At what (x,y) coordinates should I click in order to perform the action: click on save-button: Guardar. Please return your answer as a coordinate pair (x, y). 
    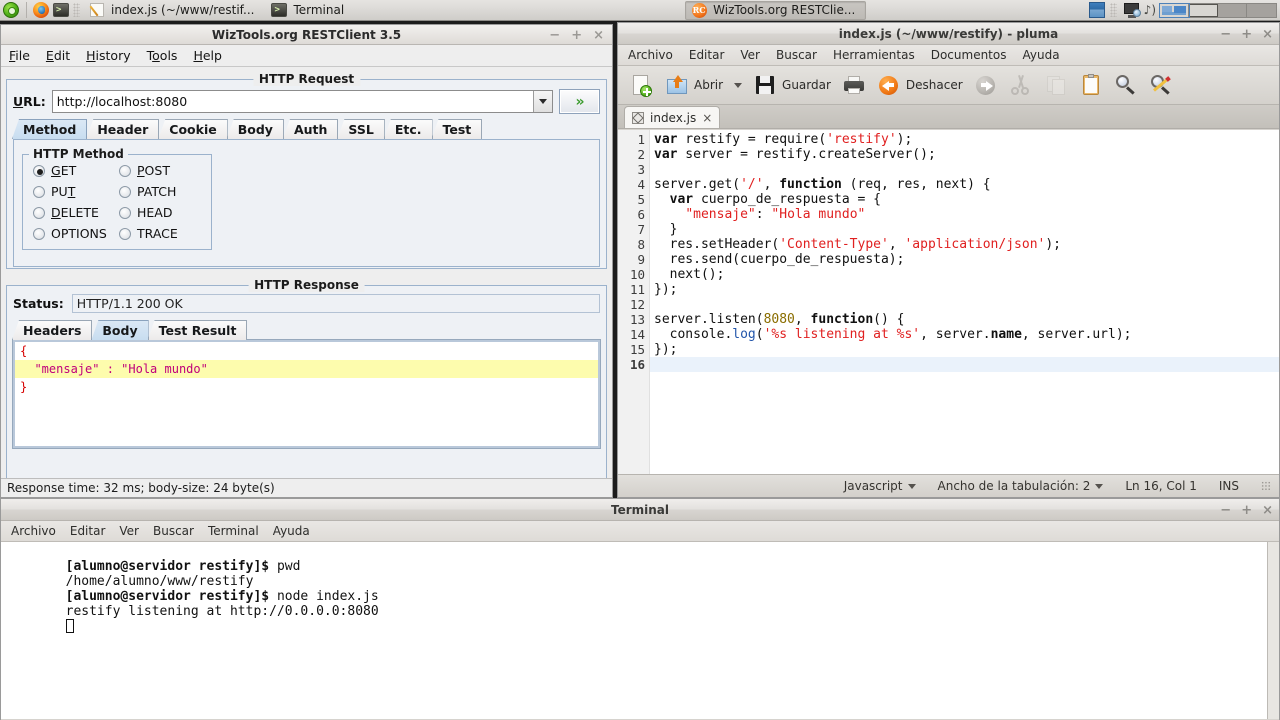
    Looking at the image, I should click on (792, 85).